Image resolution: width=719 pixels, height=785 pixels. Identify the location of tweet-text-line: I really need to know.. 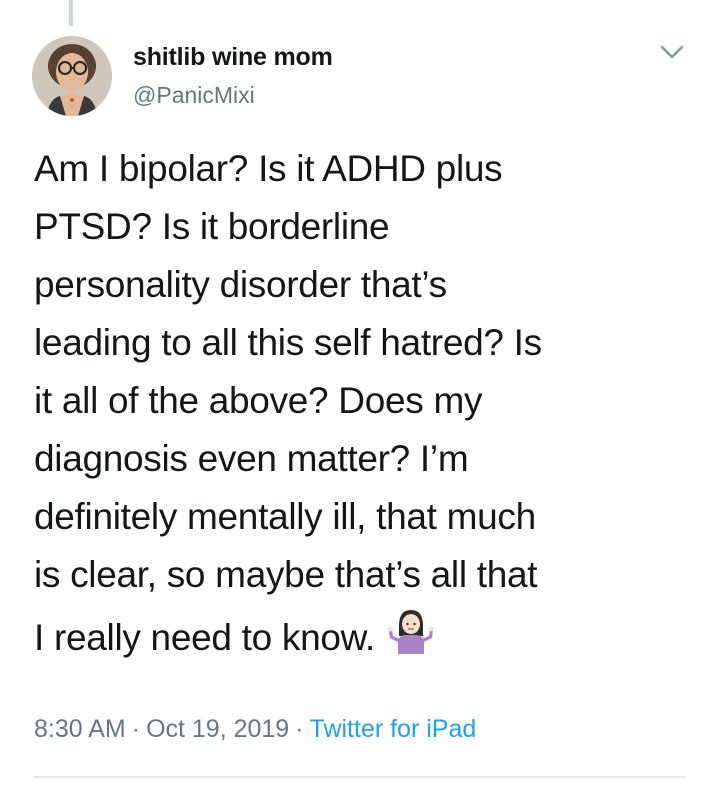
(204, 637).